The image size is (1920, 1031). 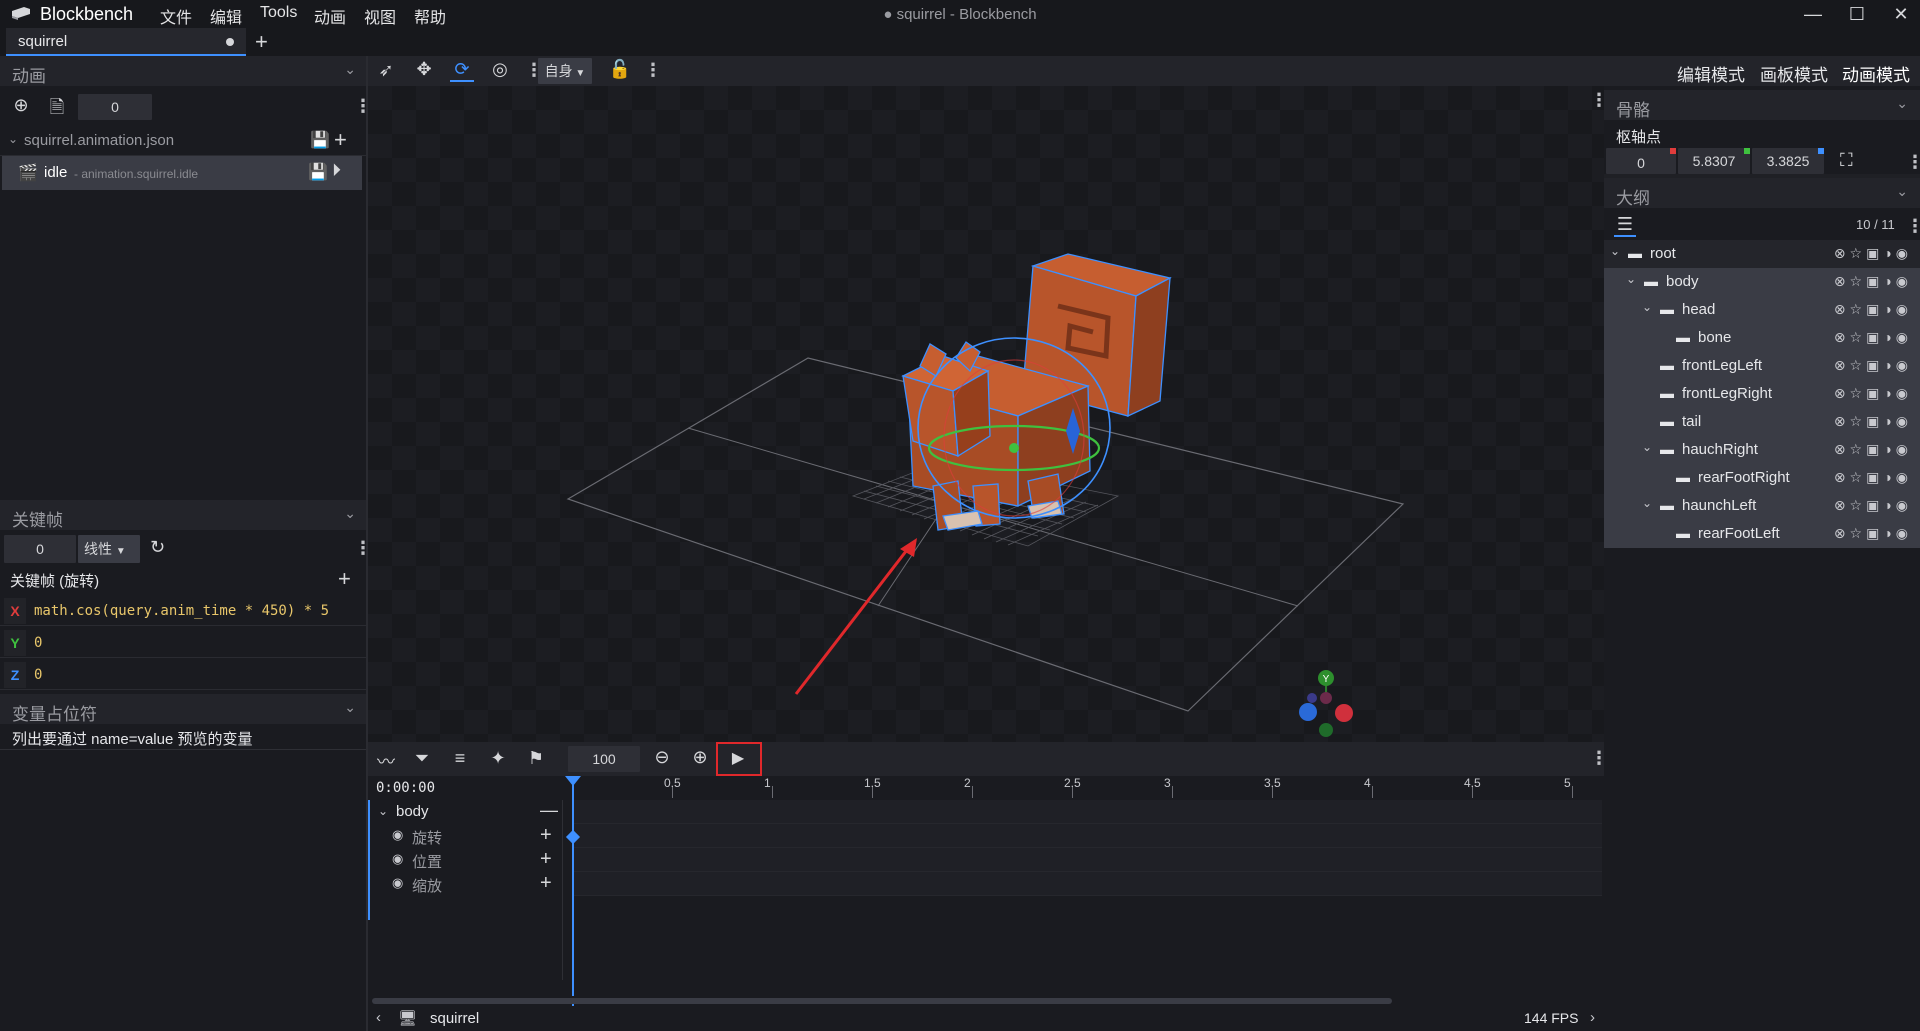 I want to click on reset-icon: ↻, so click(x=157, y=547).